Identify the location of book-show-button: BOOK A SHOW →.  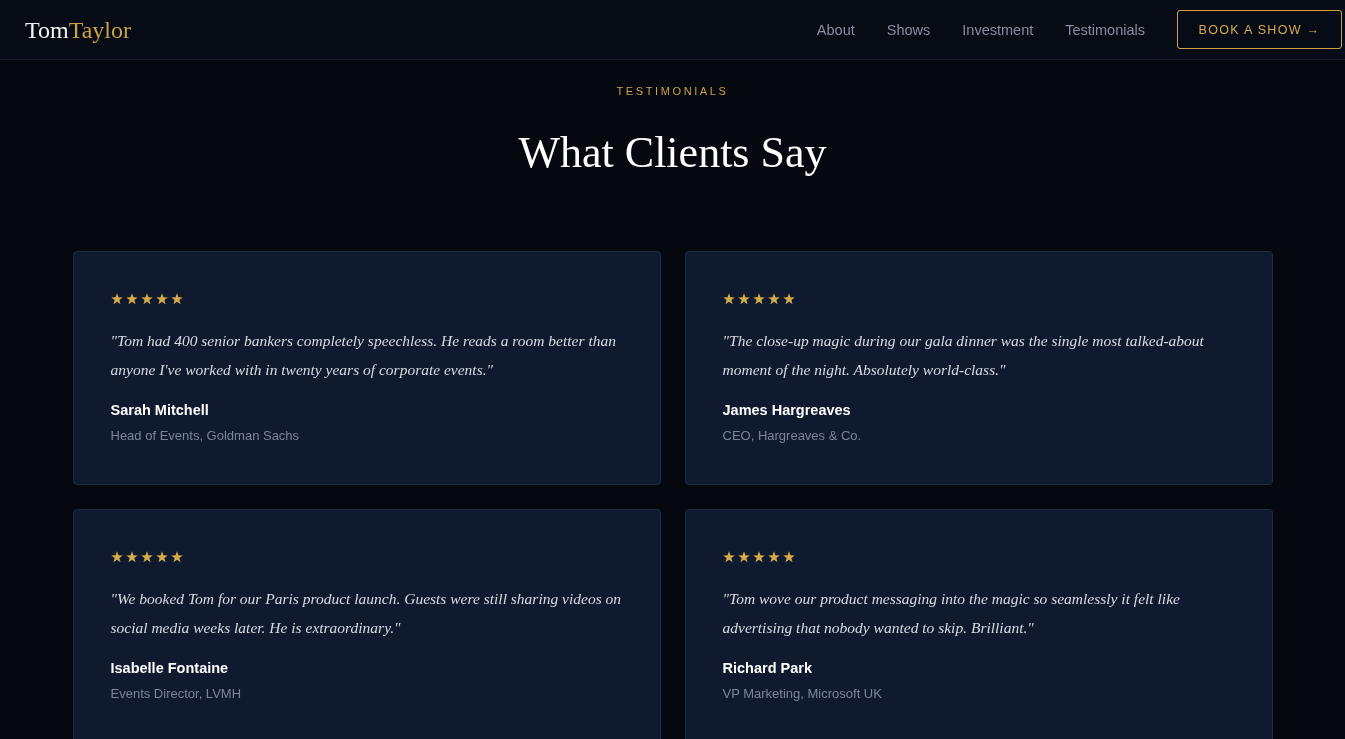
(1259, 29).